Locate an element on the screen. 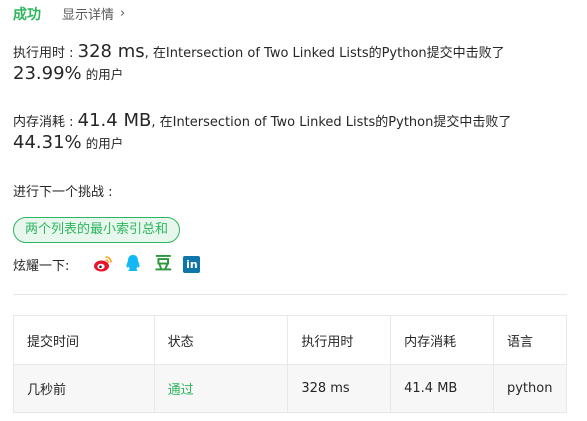 This screenshot has height=421, width=587. douban-icon: 豆 is located at coordinates (163, 264).